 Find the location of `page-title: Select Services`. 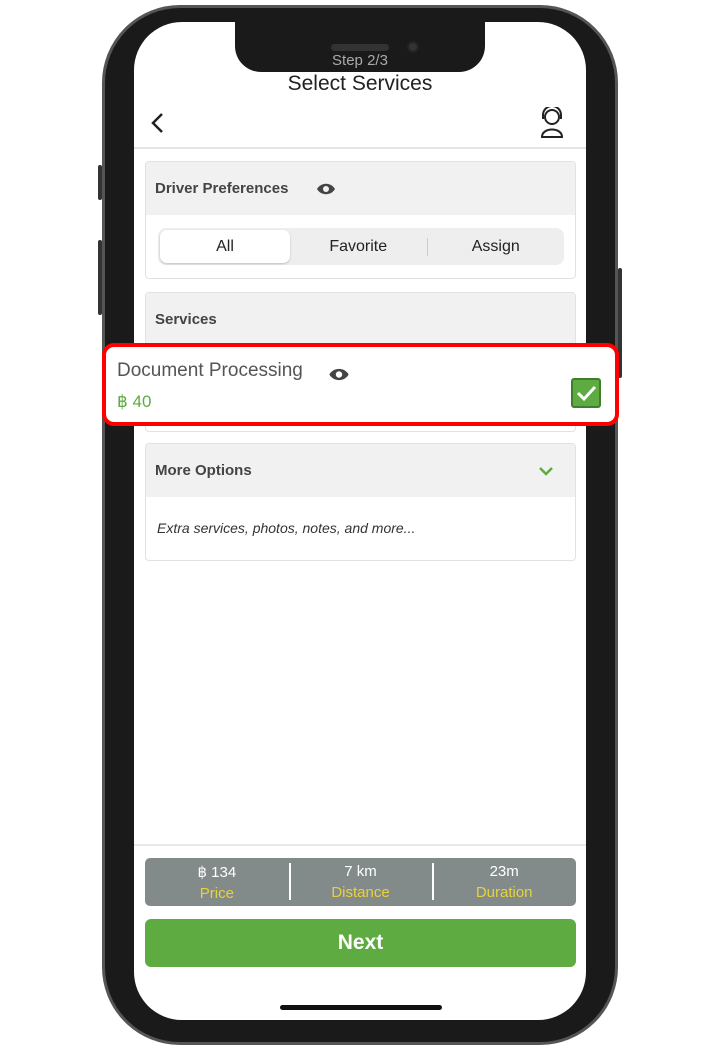

page-title: Select Services is located at coordinates (360, 83).